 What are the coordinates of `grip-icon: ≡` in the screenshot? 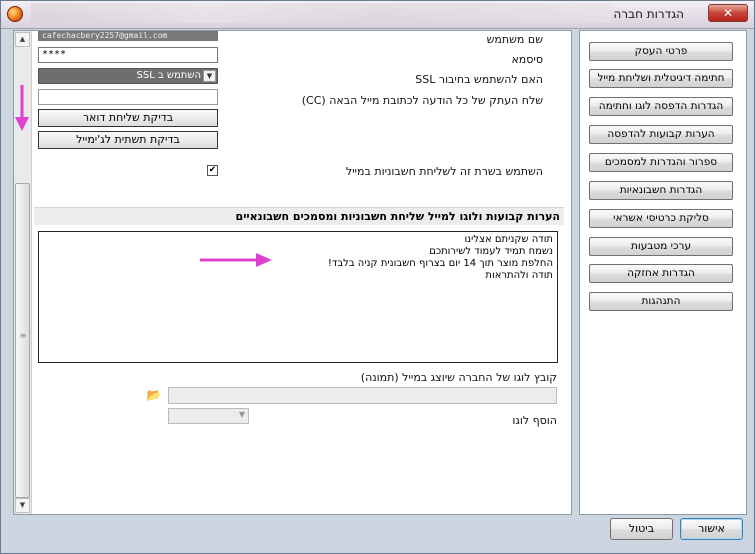 It's located at (23, 335).